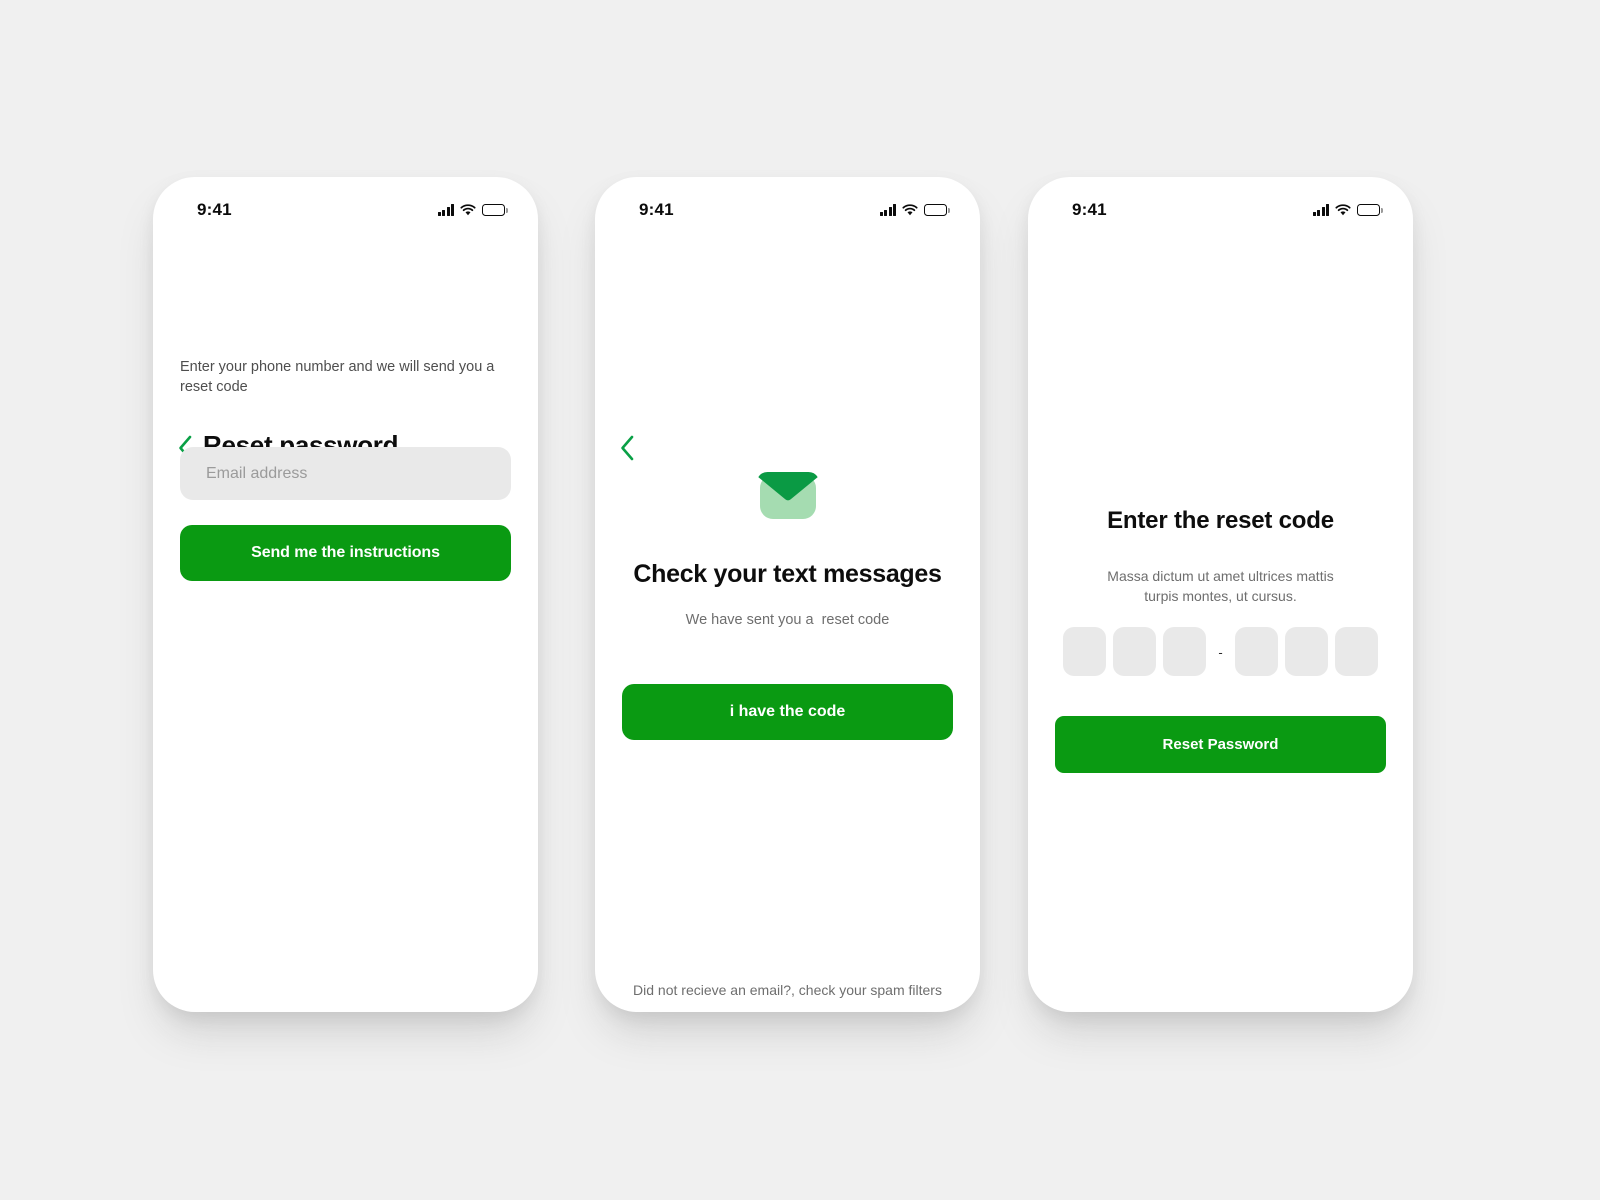  What do you see at coordinates (787, 712) in the screenshot?
I see `i-have-the-code-button: i have the code` at bounding box center [787, 712].